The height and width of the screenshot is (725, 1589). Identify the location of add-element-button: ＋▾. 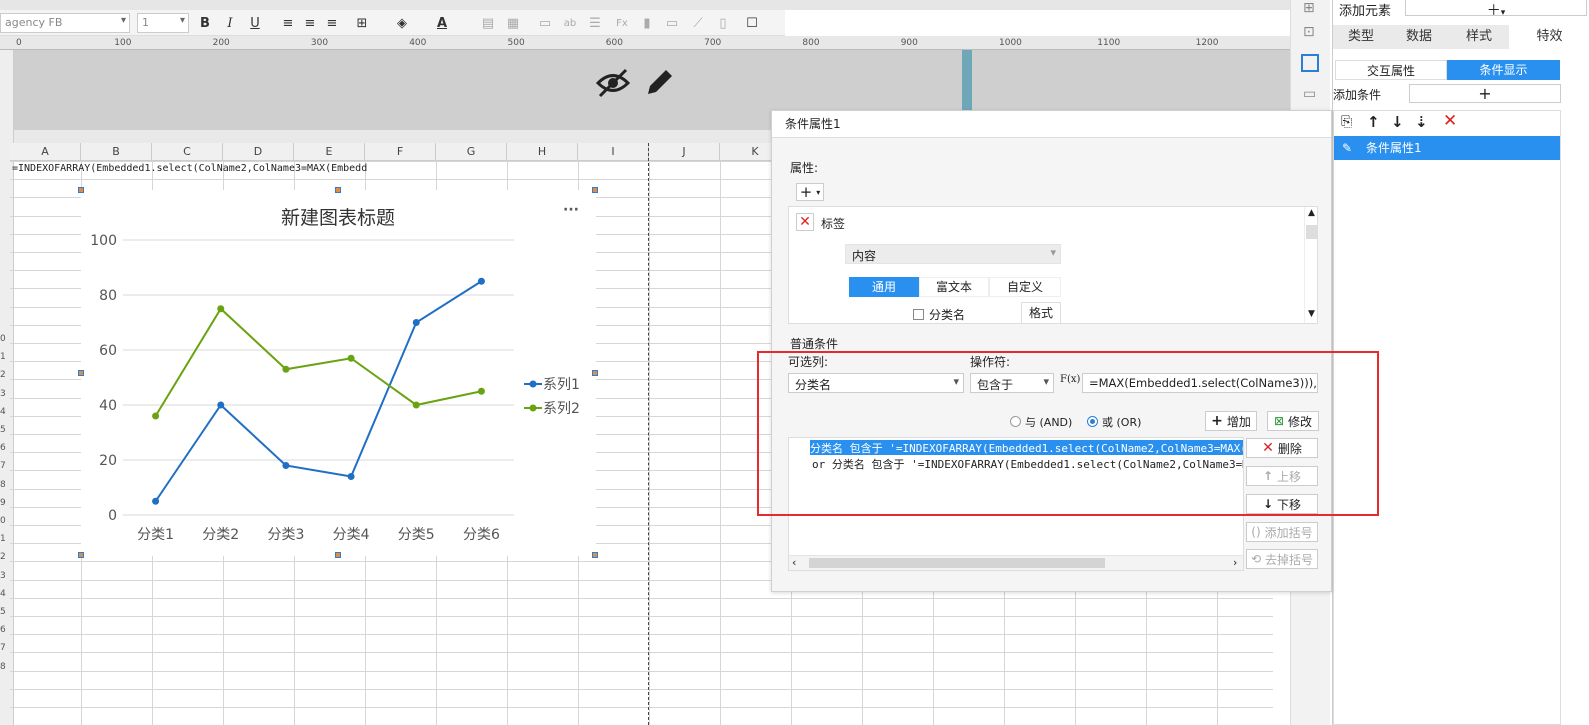
(1496, 9).